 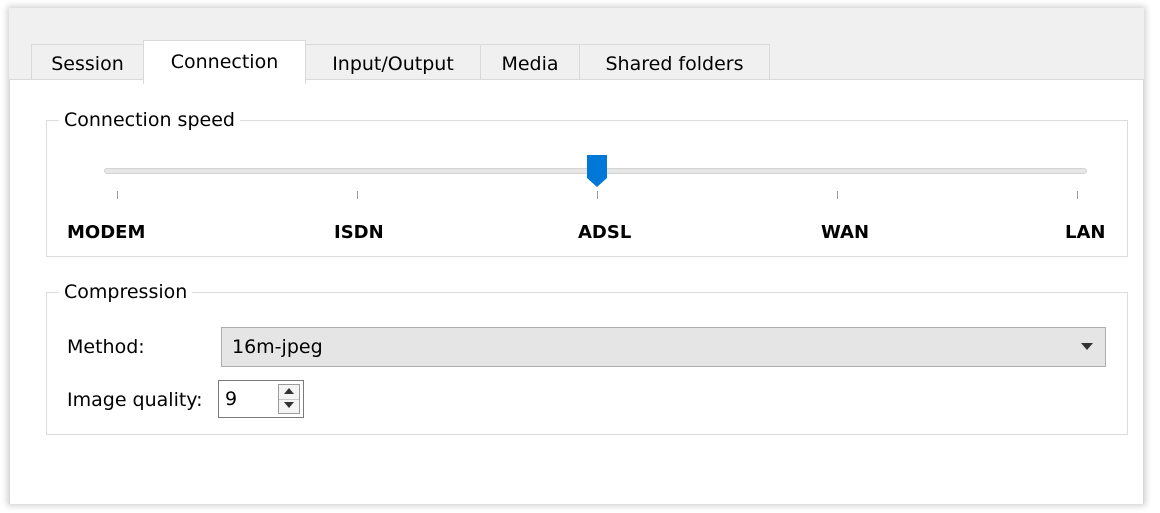 What do you see at coordinates (135, 400) in the screenshot?
I see `image-quality-label: Image quality:` at bounding box center [135, 400].